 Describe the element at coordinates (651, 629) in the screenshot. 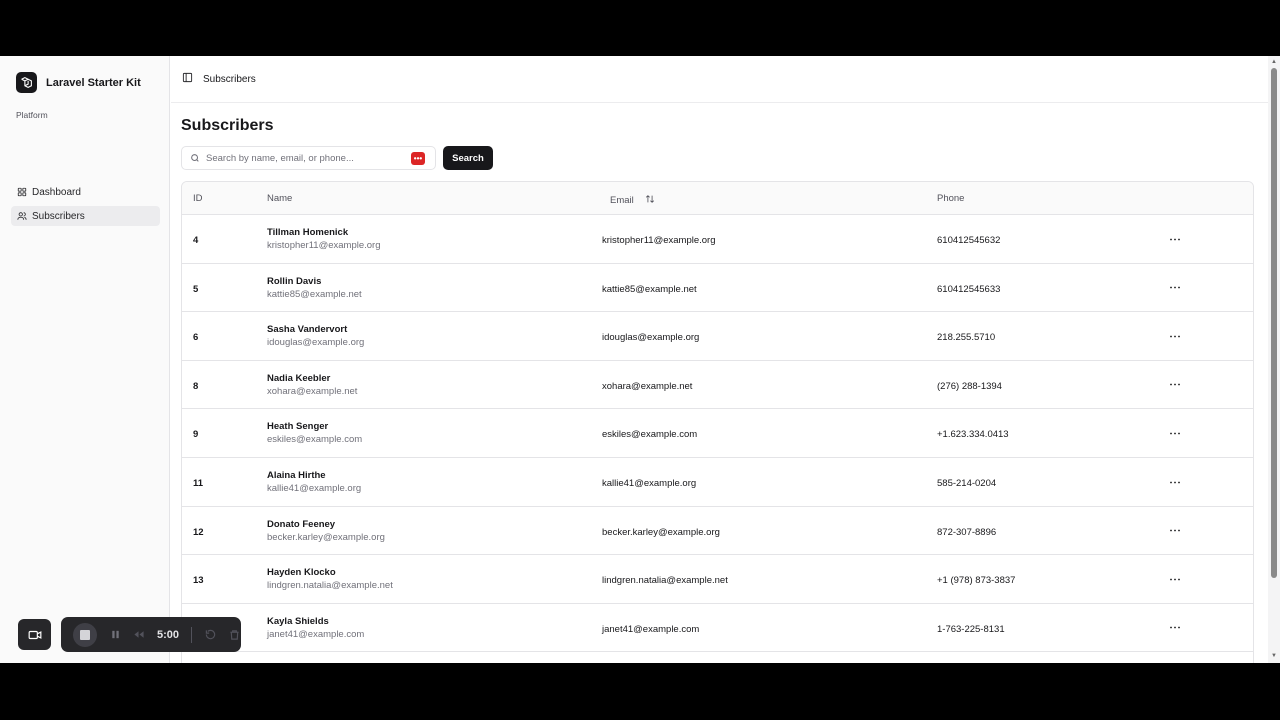

I see `cell-email: janet41@example.com` at that location.